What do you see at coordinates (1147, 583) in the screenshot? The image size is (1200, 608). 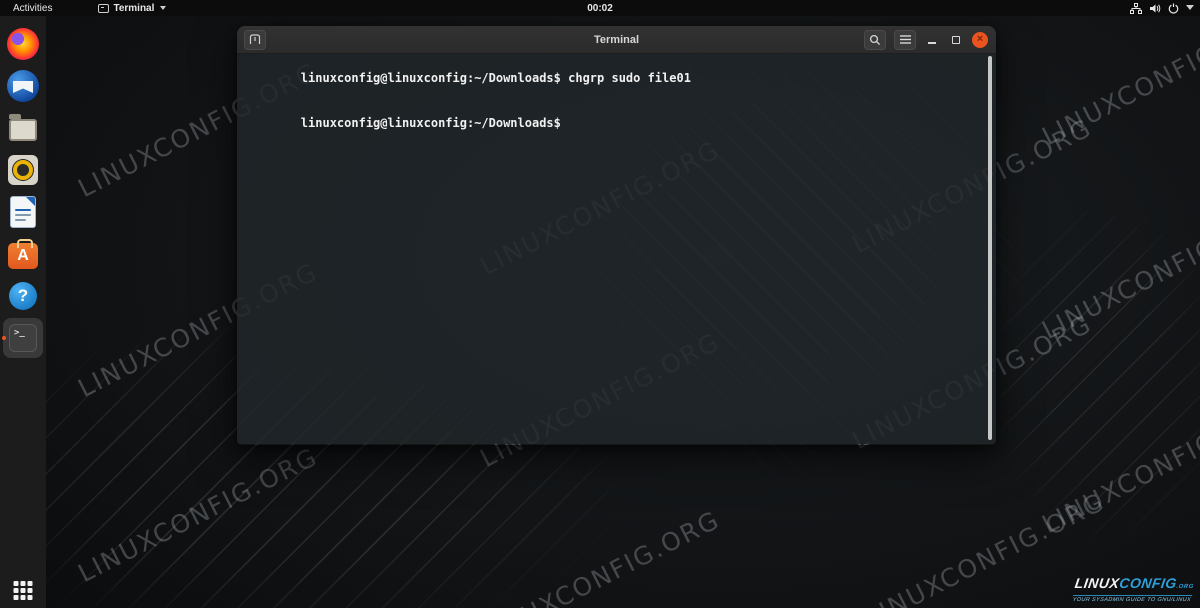 I see `logo-wordmark-config: CONFIG` at bounding box center [1147, 583].